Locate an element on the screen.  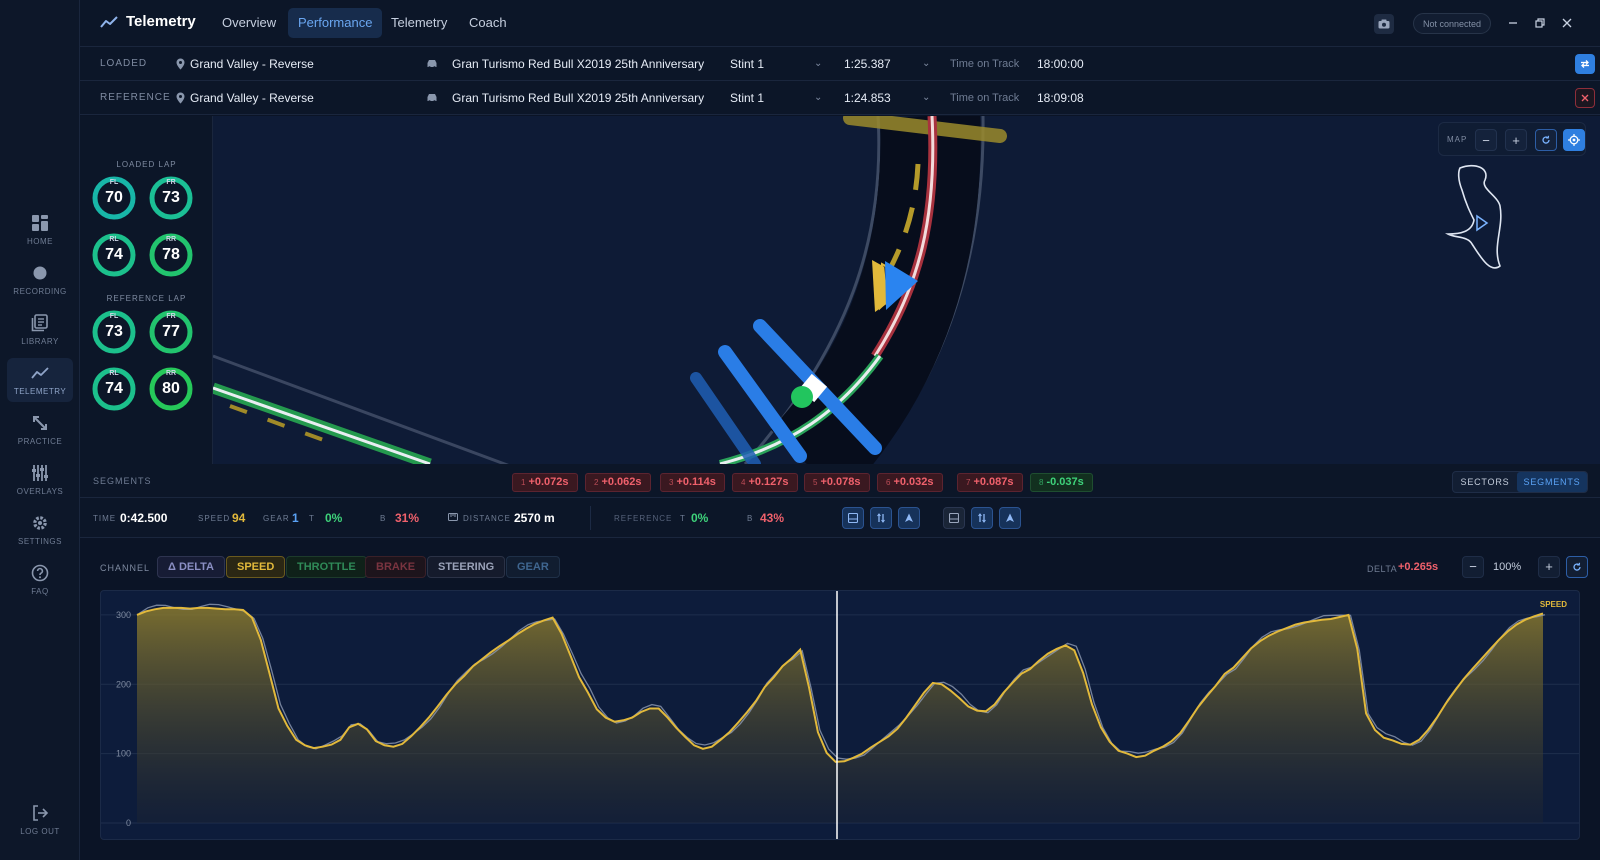
tyre-gauge-loaded-fl: FL 70 is located at coordinates (114, 198).